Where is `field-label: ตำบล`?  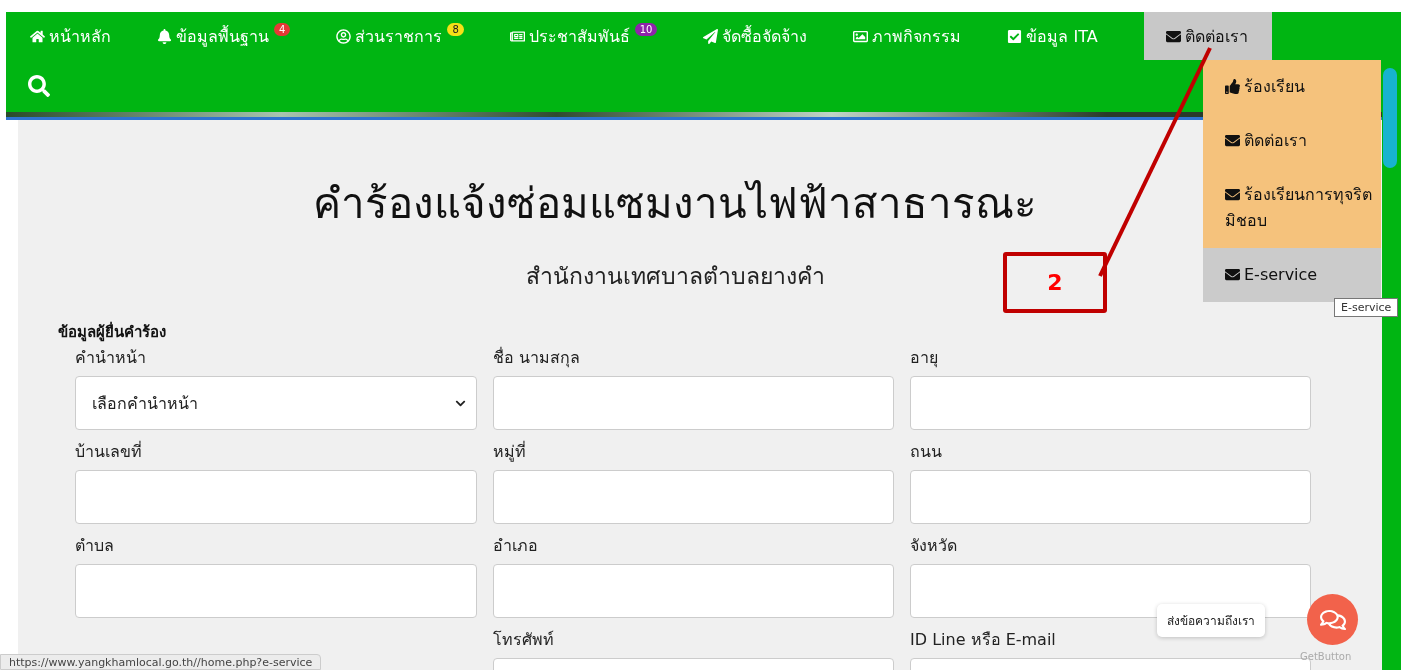
field-label: ตำบล is located at coordinates (95, 546).